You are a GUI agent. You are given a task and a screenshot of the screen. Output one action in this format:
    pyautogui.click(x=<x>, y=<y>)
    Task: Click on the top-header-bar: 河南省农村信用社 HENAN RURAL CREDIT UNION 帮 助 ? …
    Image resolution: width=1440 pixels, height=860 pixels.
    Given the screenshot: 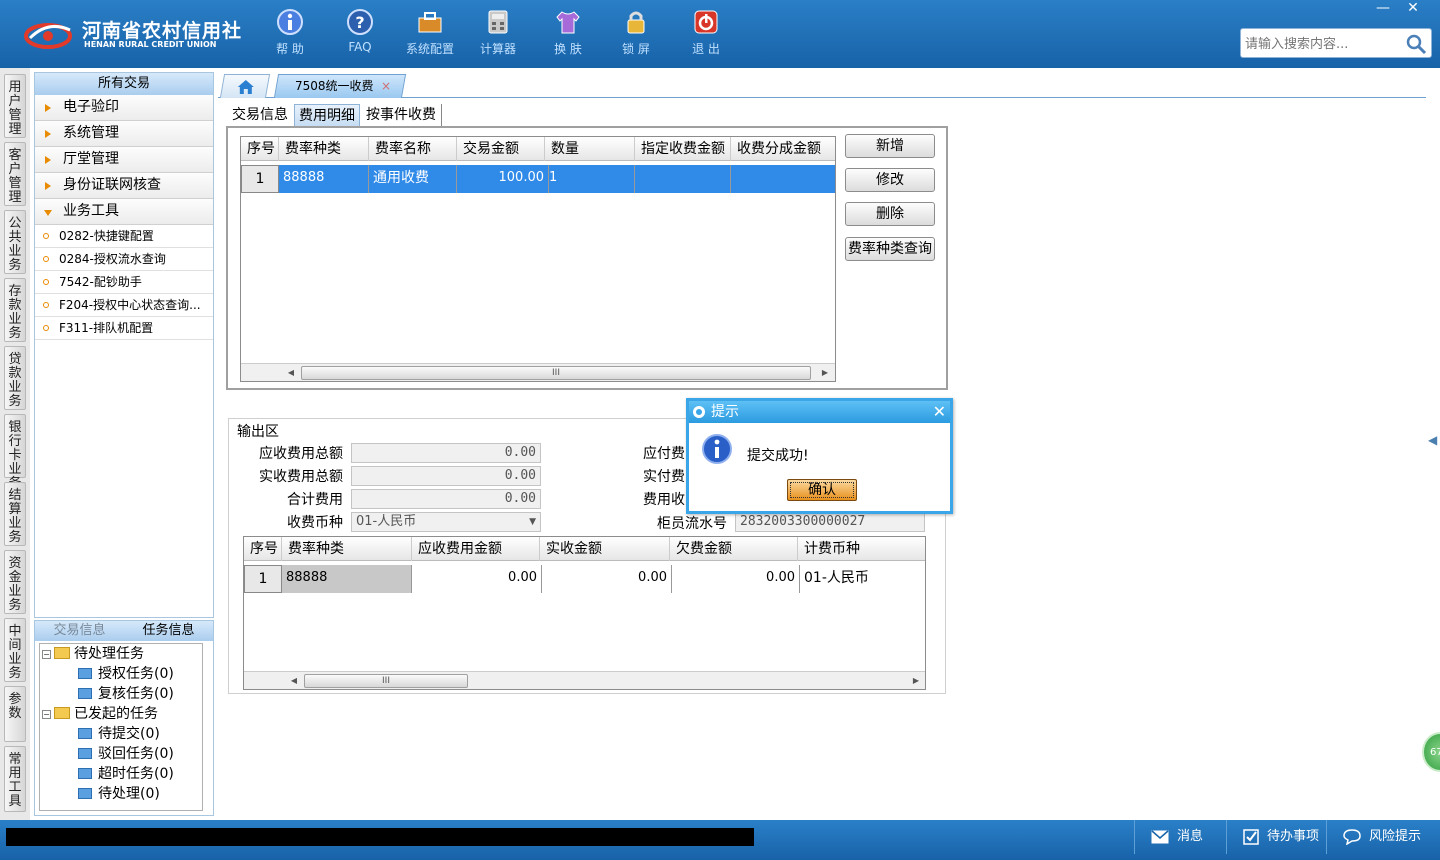 What is the action you would take?
    pyautogui.click(x=720, y=34)
    